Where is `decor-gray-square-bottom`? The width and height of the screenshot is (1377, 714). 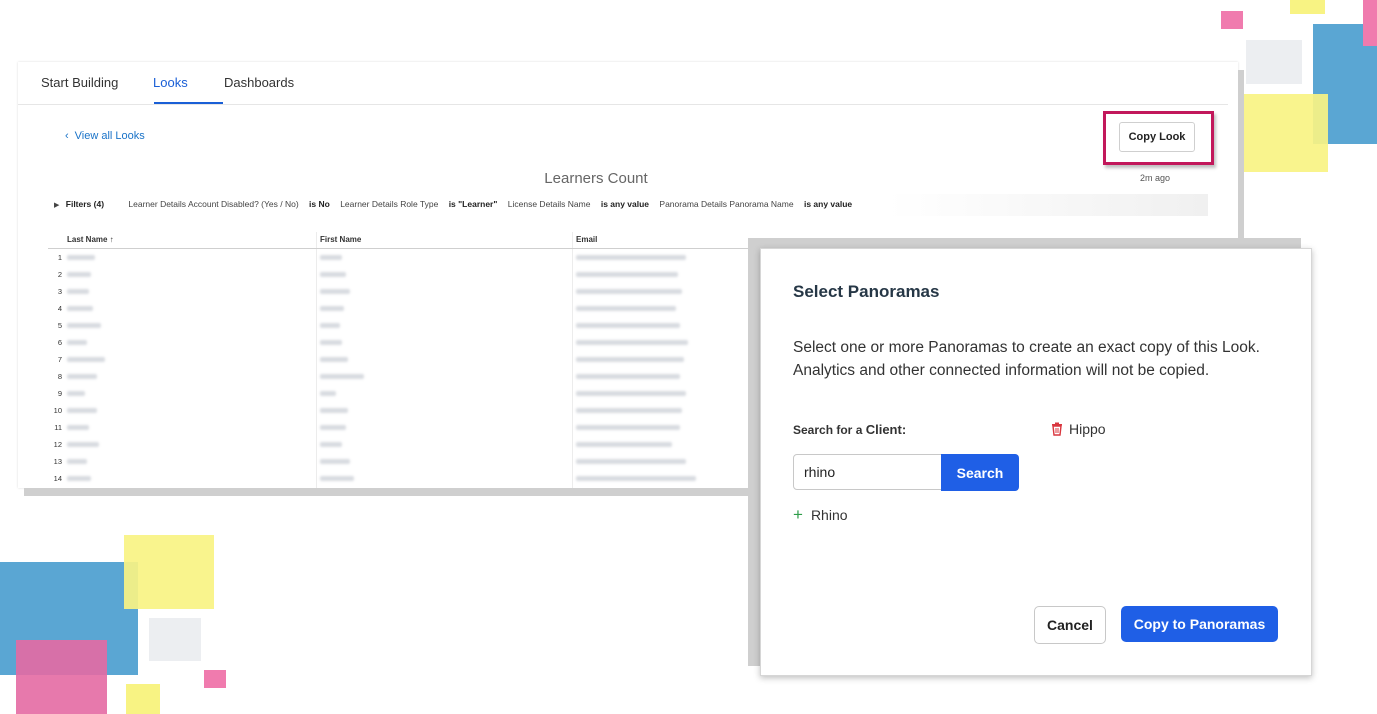 decor-gray-square-bottom is located at coordinates (175, 639).